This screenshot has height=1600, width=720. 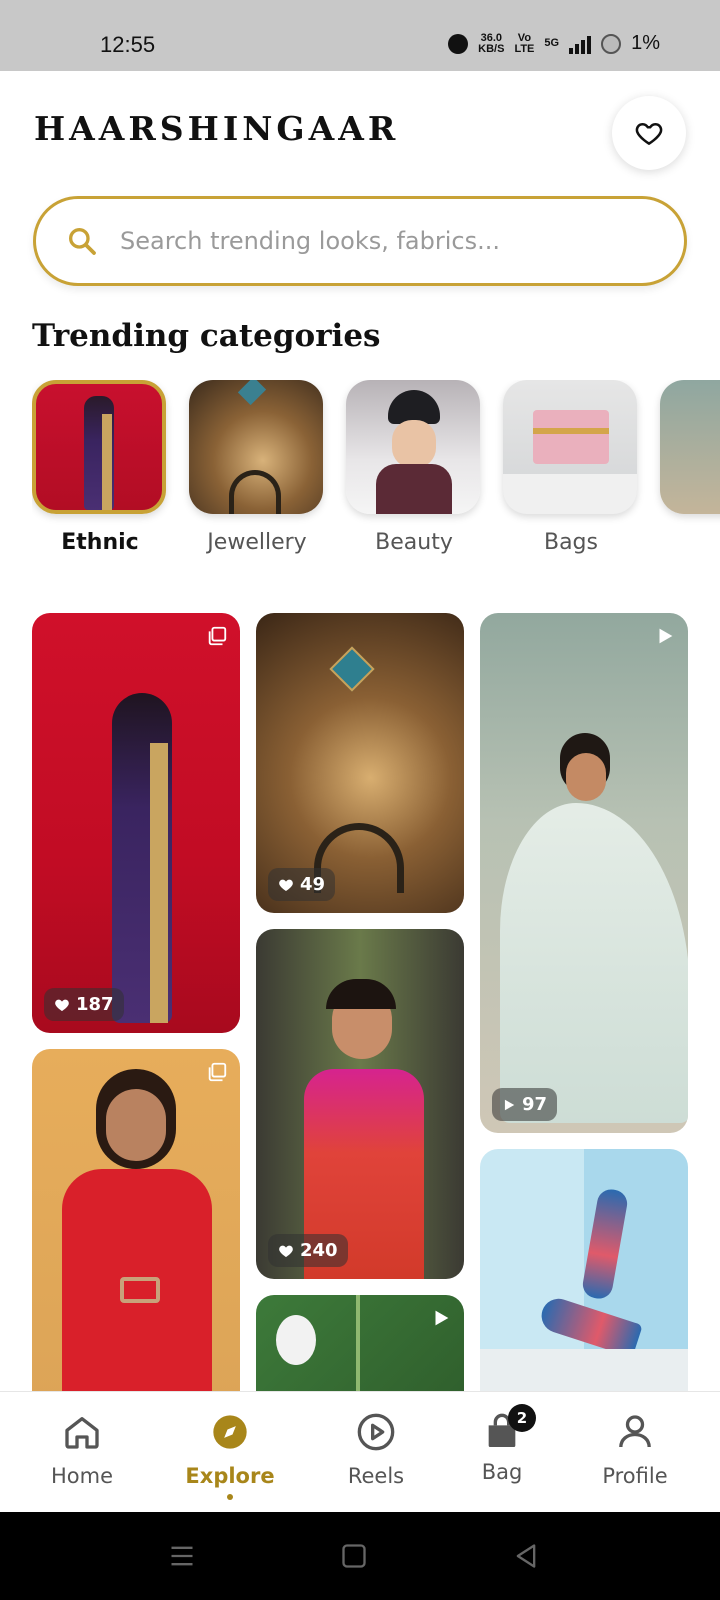 I want to click on like-count-badge: 187, so click(x=84, y=1004).